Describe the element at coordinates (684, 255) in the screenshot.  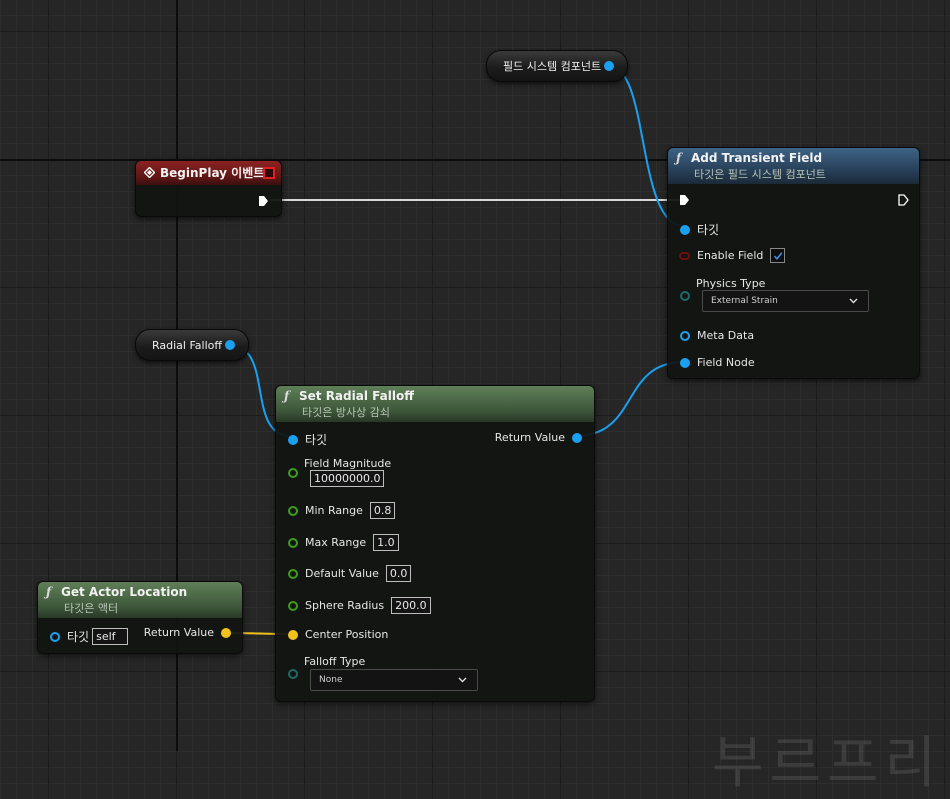
I see `enable-field-pin` at that location.